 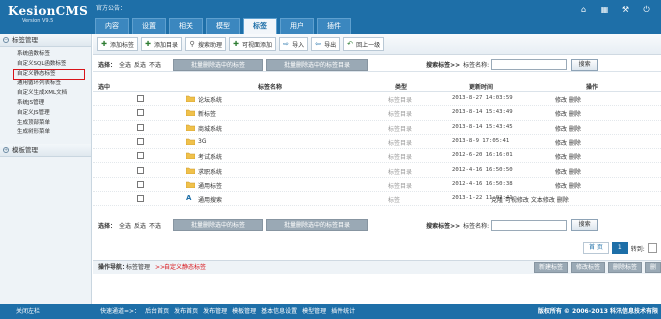 What do you see at coordinates (54, 133) in the screenshot?
I see `sidebar-item-tree-menu: 生成树形菜单` at bounding box center [54, 133].